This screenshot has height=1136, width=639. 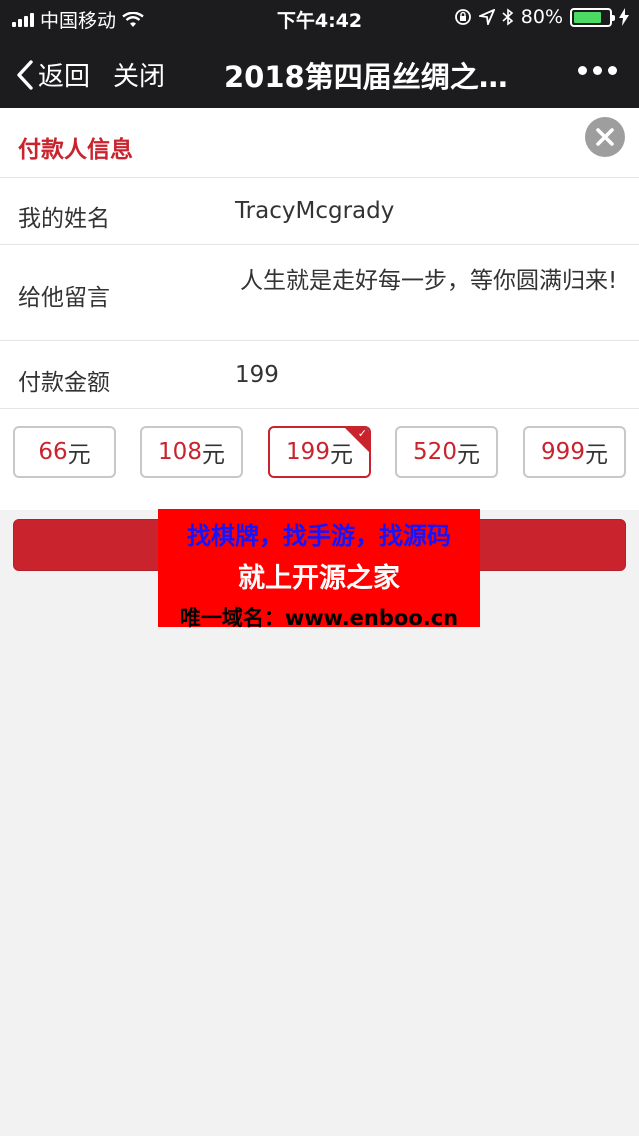 I want to click on back-label: 返回, so click(x=64, y=77).